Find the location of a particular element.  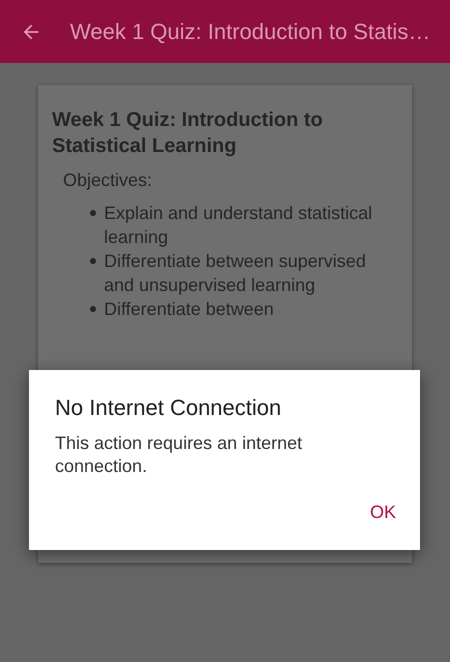

ok-button: OK is located at coordinates (383, 512).